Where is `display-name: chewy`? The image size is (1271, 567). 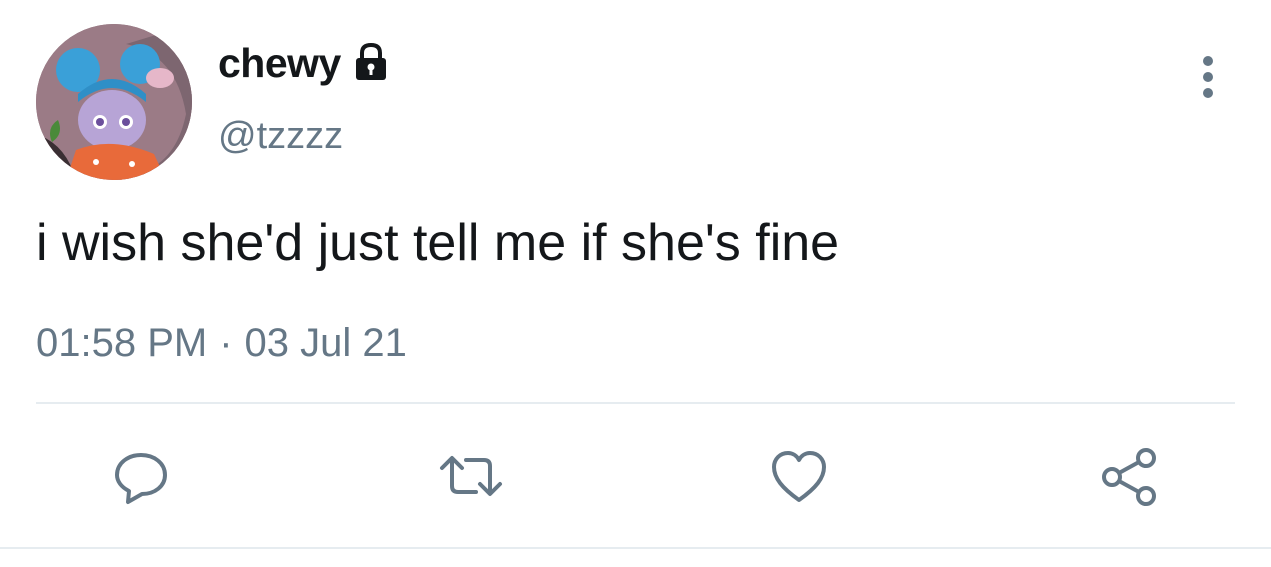 display-name: chewy is located at coordinates (279, 63).